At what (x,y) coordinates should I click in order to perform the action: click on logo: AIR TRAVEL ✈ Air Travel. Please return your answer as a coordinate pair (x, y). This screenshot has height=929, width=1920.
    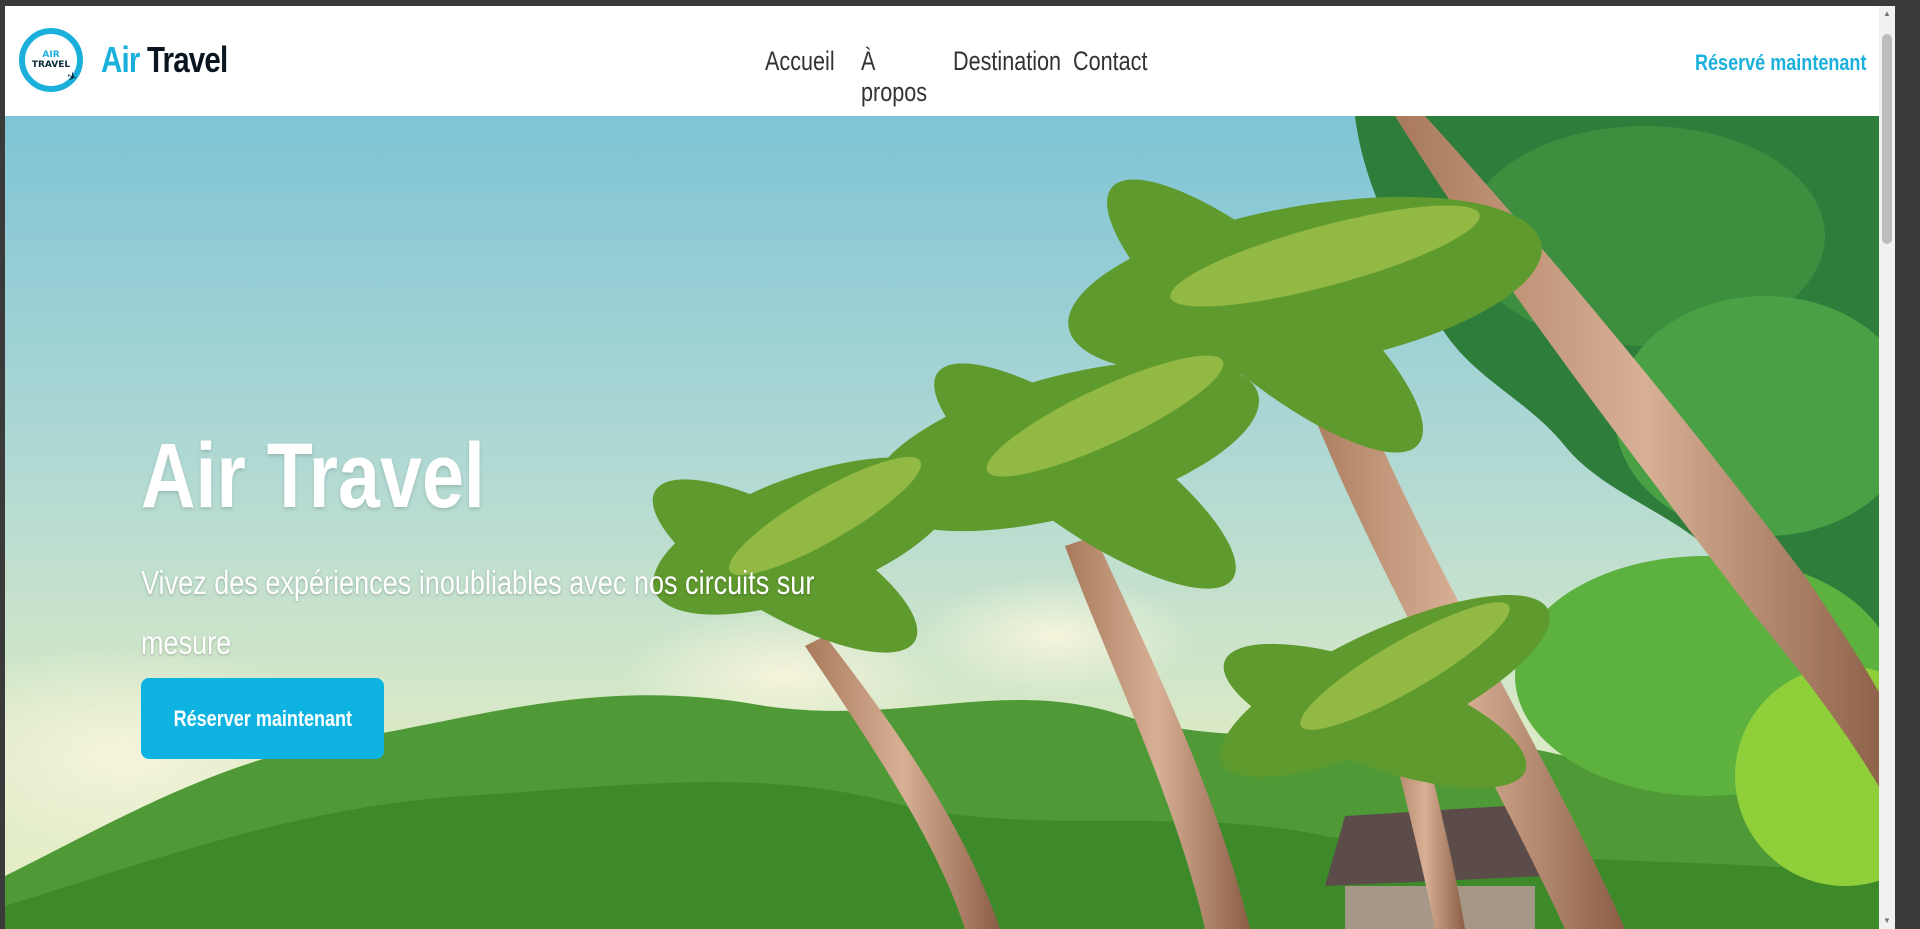
    Looking at the image, I should click on (137, 60).